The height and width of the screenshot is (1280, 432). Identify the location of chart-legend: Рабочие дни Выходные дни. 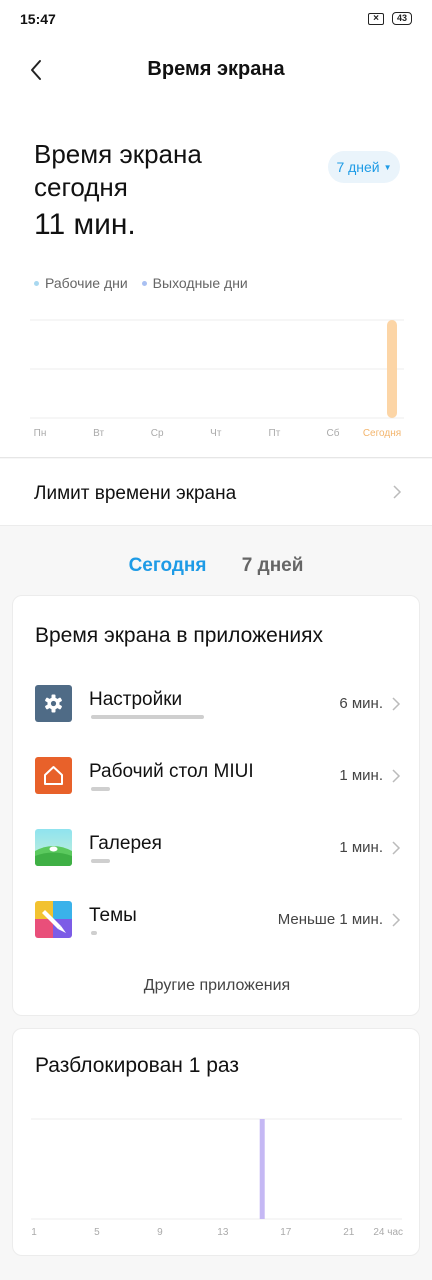
(141, 283).